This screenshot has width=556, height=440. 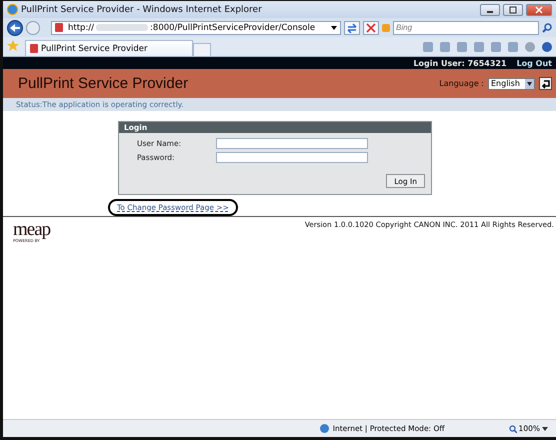 What do you see at coordinates (103, 83) in the screenshot?
I see `app-title: PullPrint Service Provider` at bounding box center [103, 83].